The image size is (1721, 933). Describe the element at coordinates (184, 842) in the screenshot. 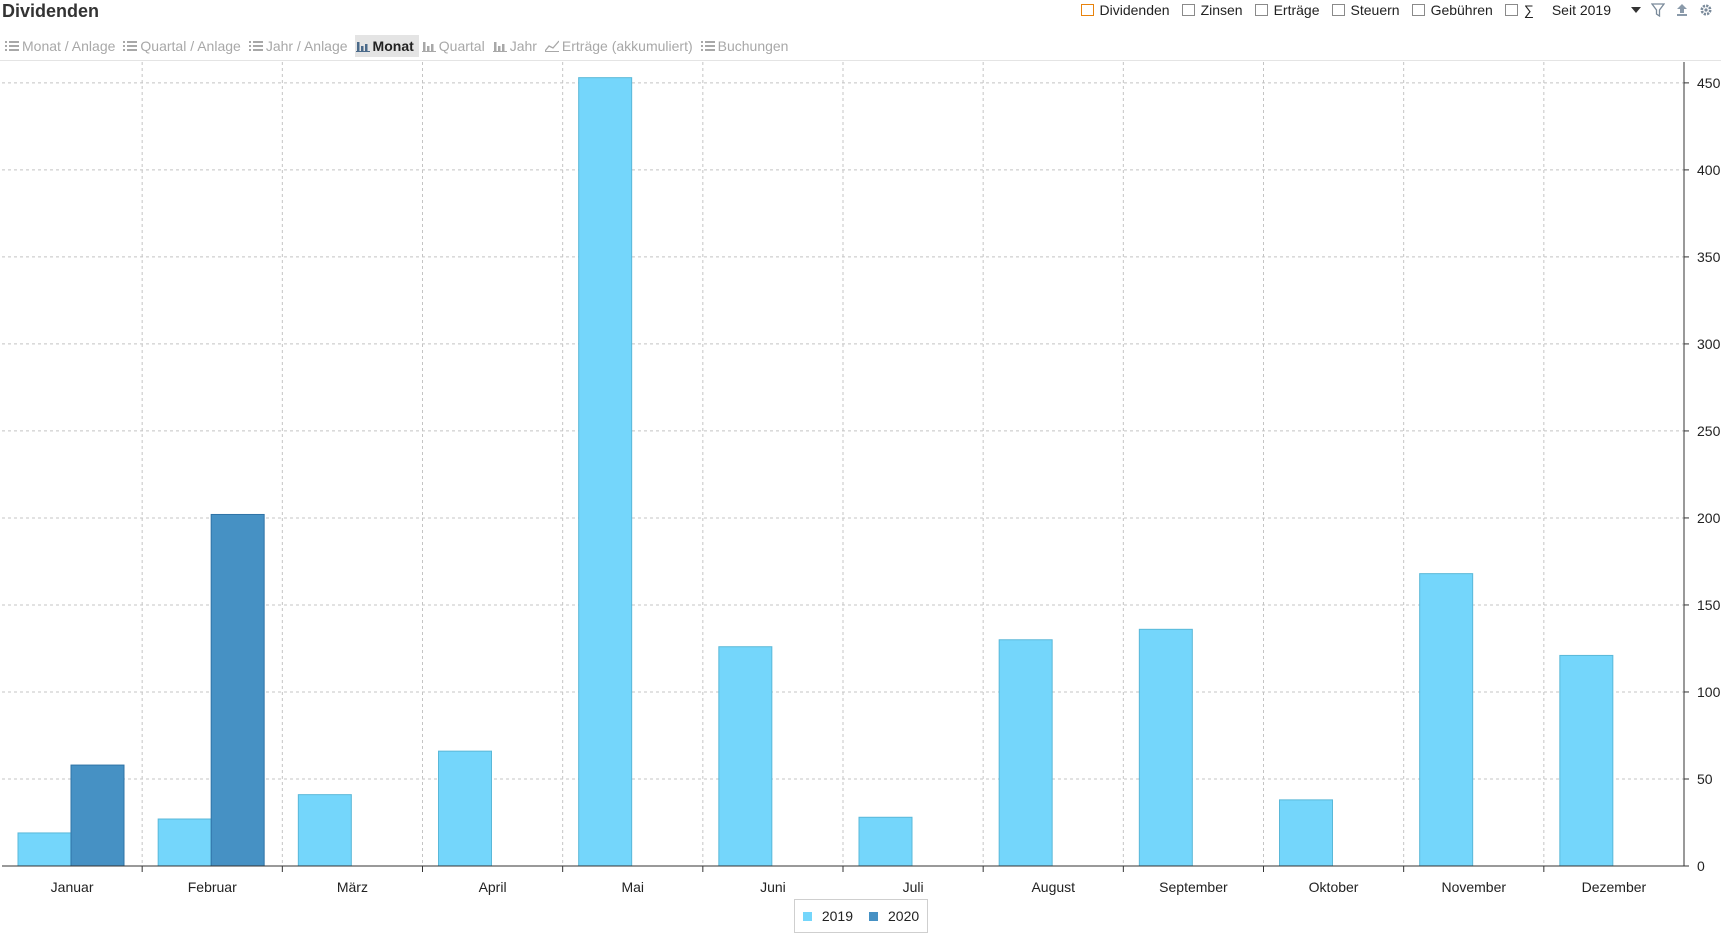

I see `bar-2019-februar` at that location.